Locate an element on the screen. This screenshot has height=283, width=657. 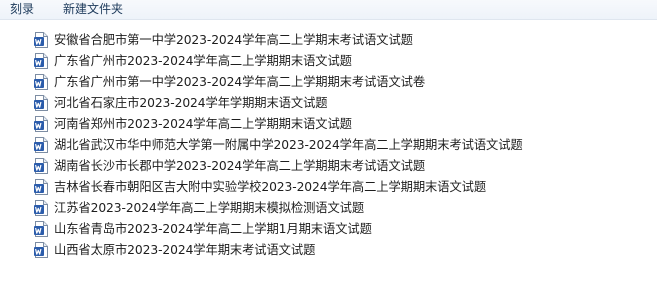
file-name: 安徽省合肥市第一中学2023-2024学年高二上学期末考试语文试题 is located at coordinates (233, 39).